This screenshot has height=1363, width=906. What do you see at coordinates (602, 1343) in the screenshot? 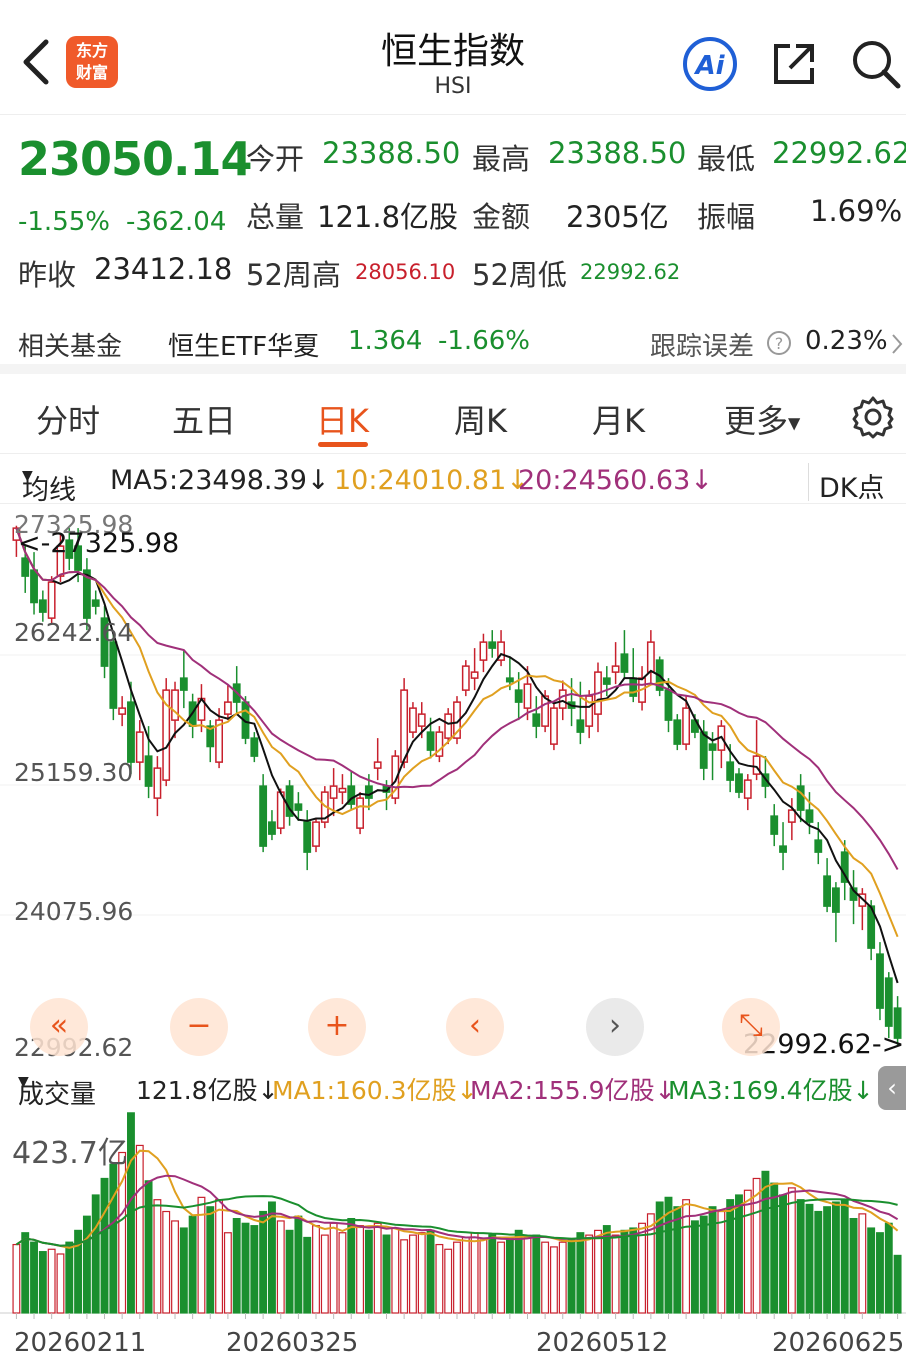
I see `x-tick-3: 20260512` at bounding box center [602, 1343].